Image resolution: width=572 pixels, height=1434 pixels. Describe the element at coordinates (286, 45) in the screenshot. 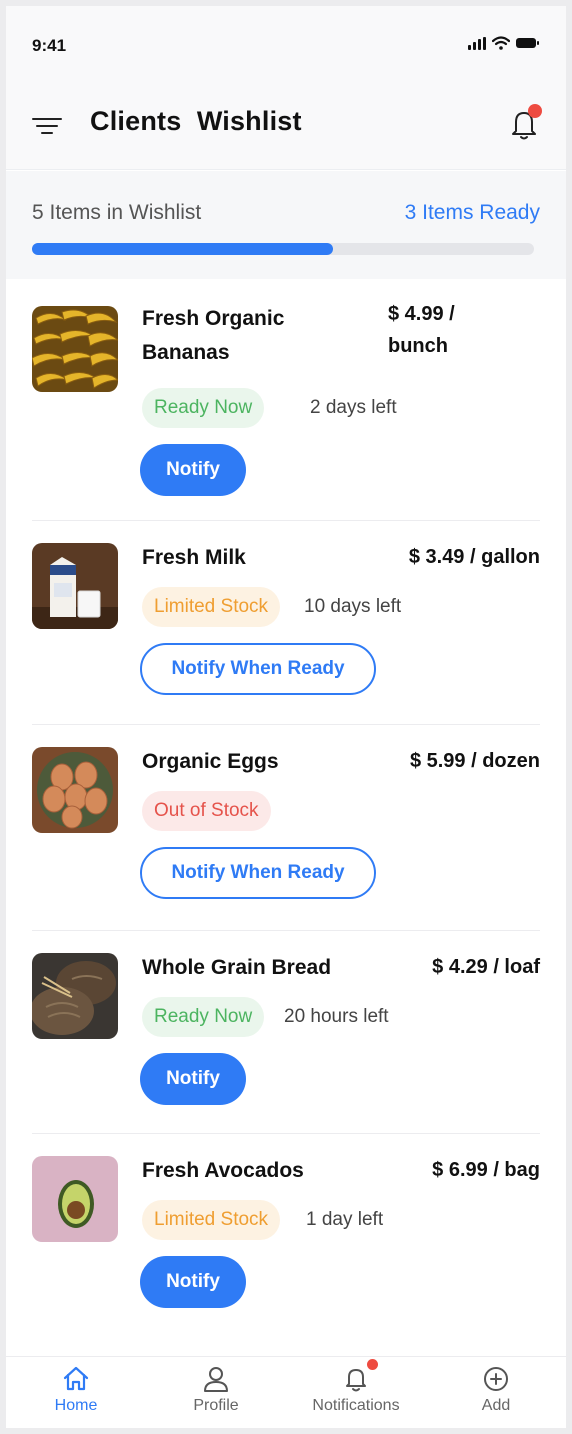

I see `status-bar: 9:41` at that location.